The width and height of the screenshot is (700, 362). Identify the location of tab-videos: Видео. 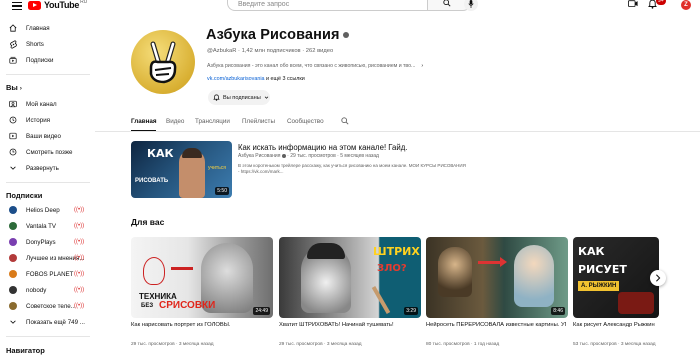
(175, 121).